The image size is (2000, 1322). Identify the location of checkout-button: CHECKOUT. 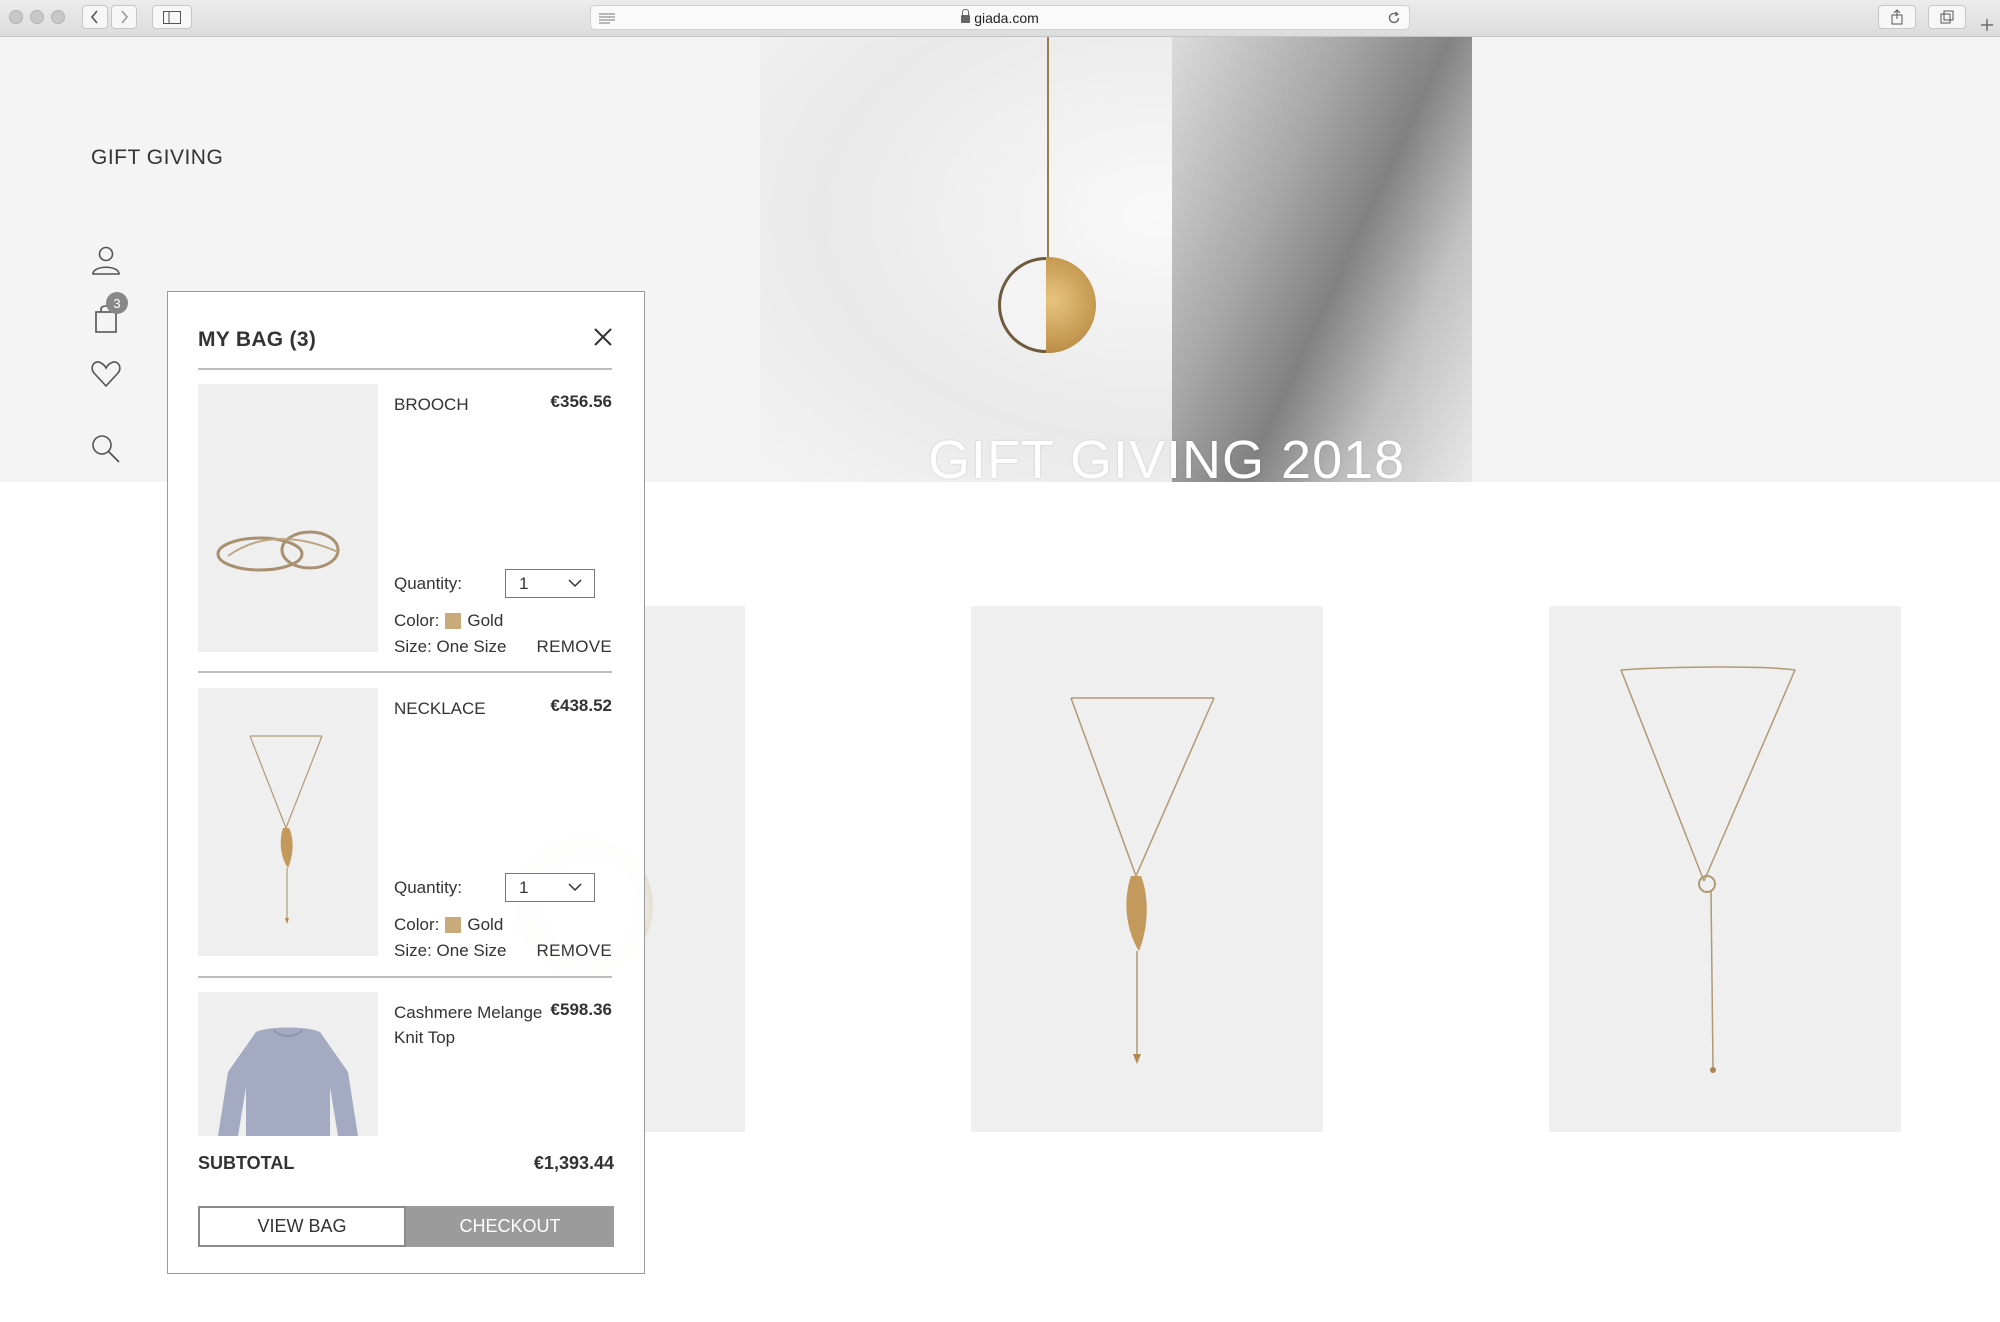
(510, 1226).